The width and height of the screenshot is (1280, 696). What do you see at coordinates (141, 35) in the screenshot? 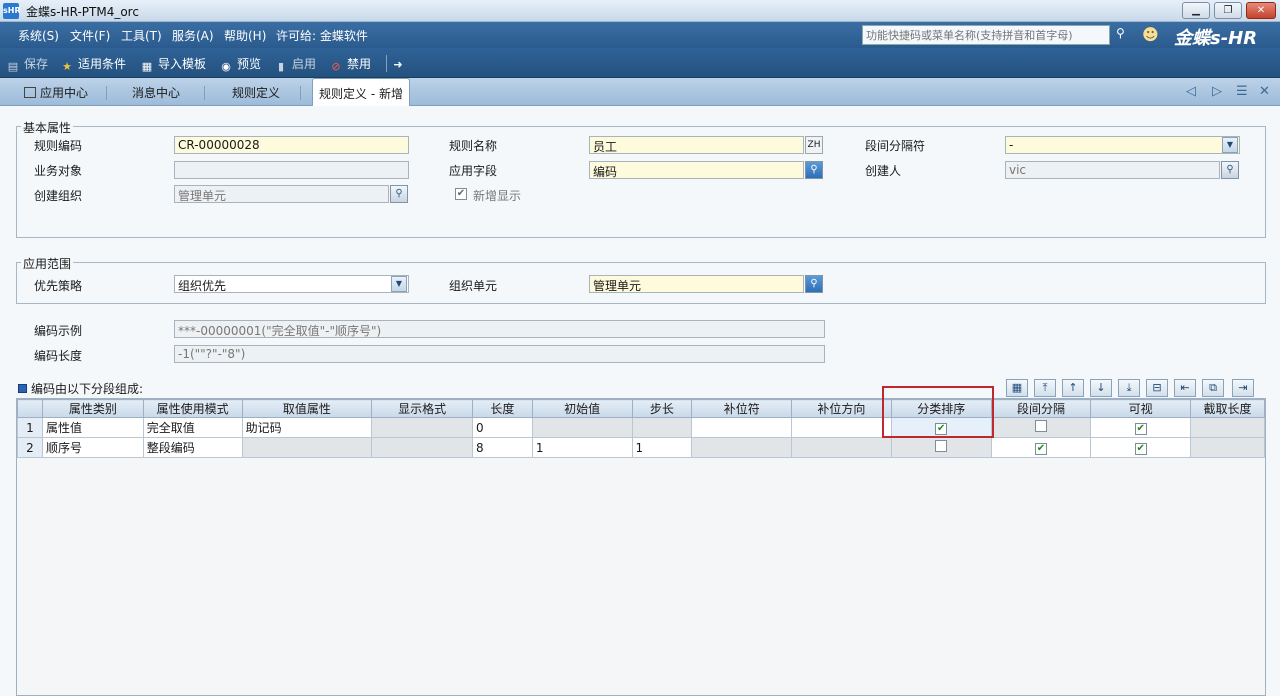
I see `menu-tools: 工具(T)` at bounding box center [141, 35].